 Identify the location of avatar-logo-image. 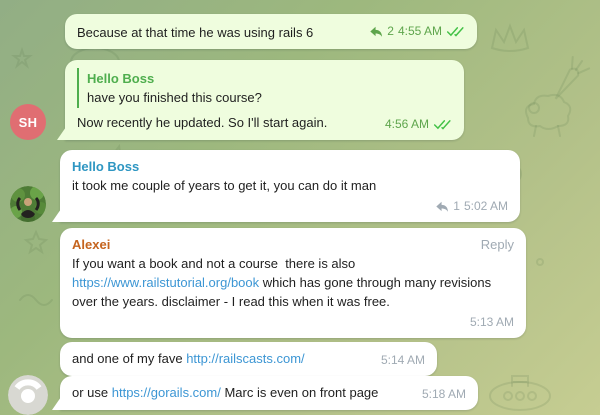
(28, 395).